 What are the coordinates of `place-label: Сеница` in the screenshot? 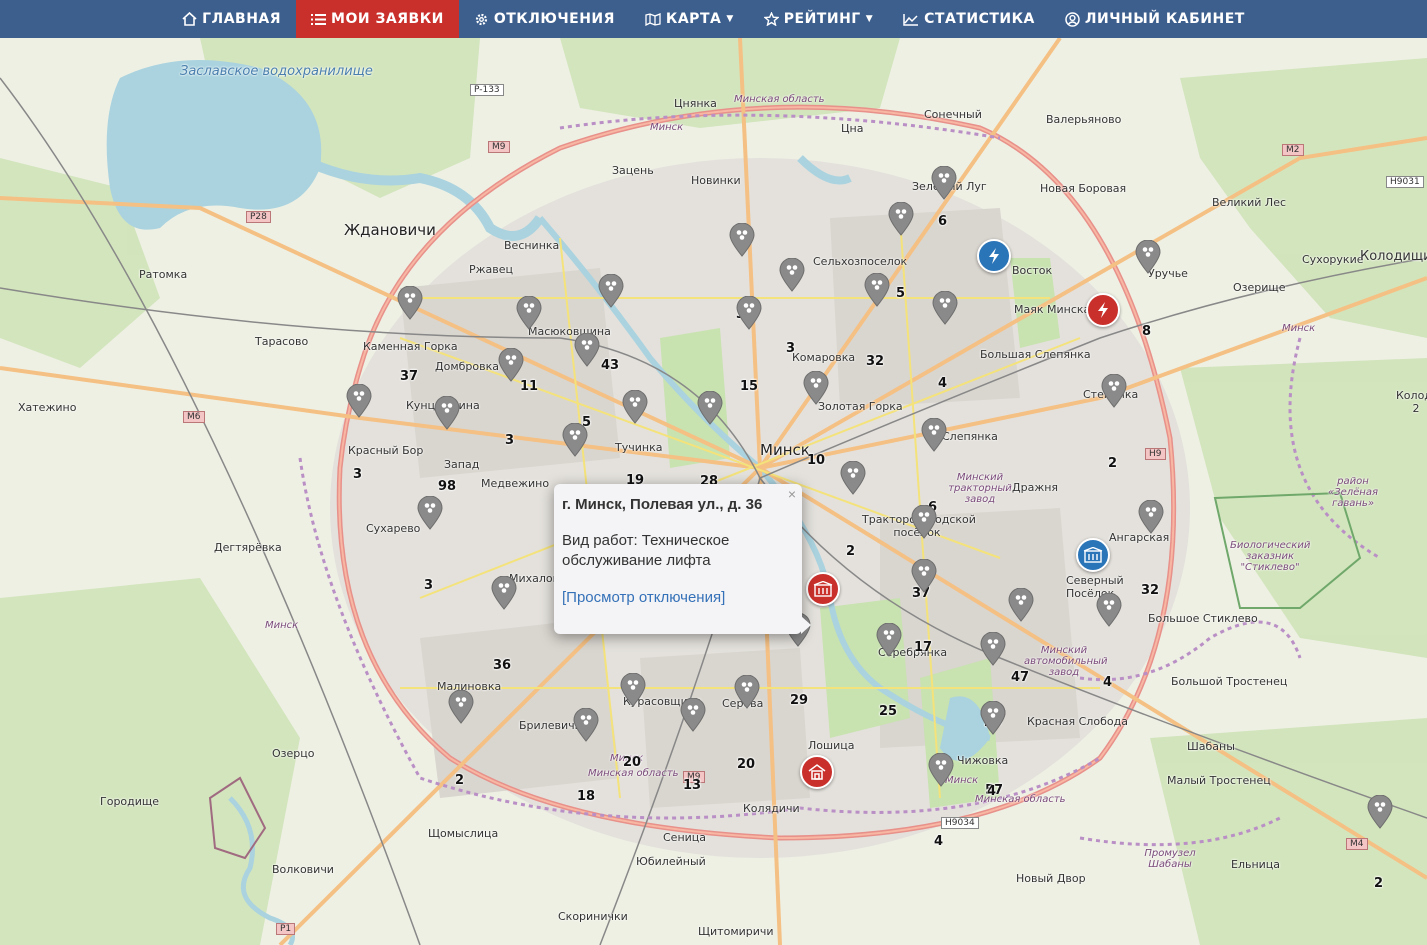 It's located at (685, 837).